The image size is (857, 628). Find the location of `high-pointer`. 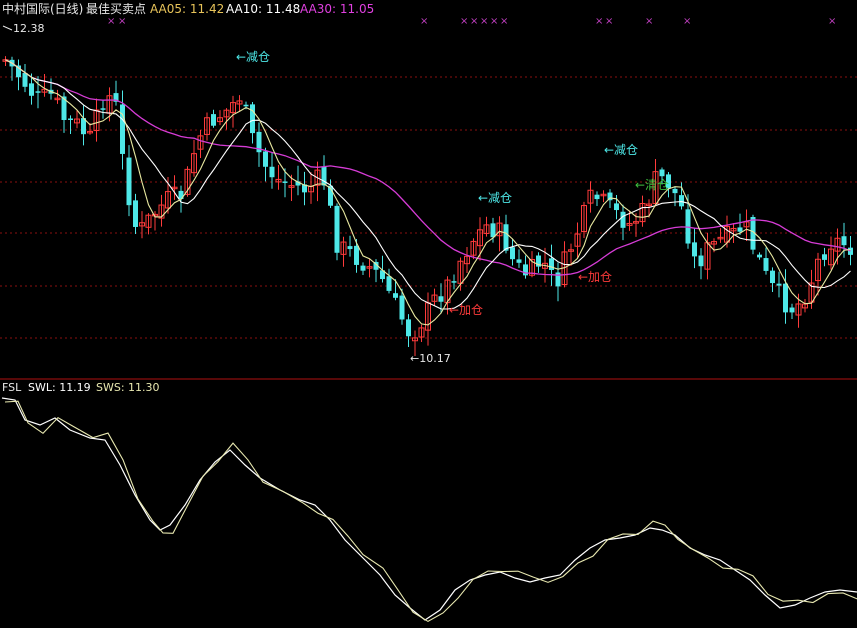

high-pointer is located at coordinates (7, 28).